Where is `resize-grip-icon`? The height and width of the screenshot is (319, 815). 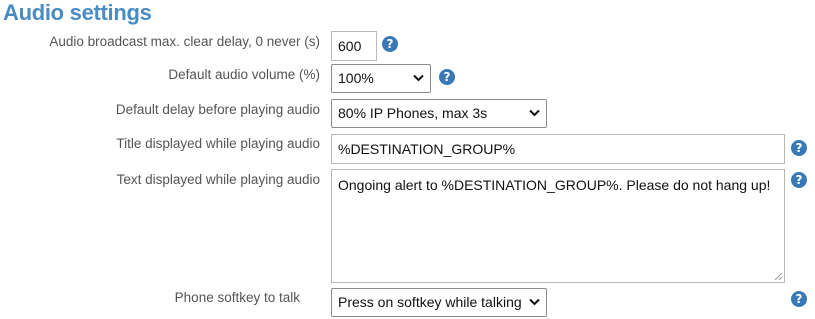
resize-grip-icon is located at coordinates (778, 276).